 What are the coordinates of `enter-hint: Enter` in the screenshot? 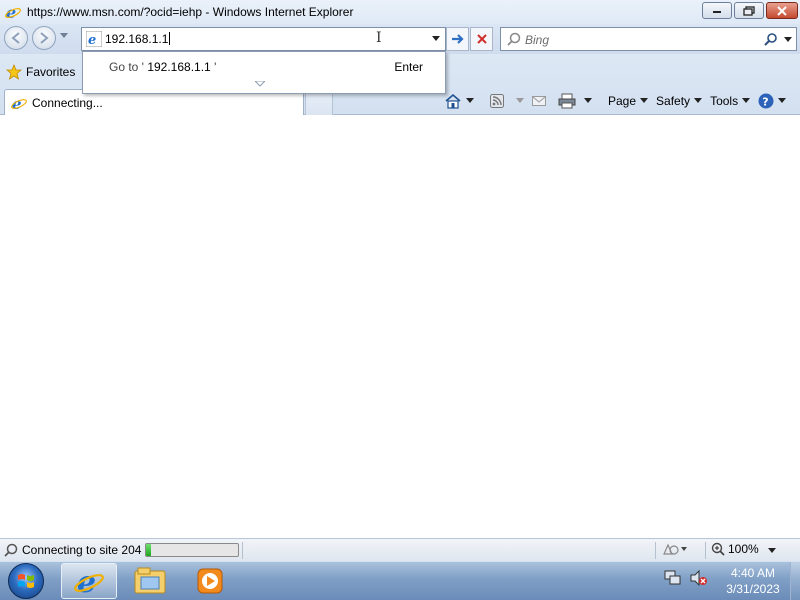 It's located at (408, 67).